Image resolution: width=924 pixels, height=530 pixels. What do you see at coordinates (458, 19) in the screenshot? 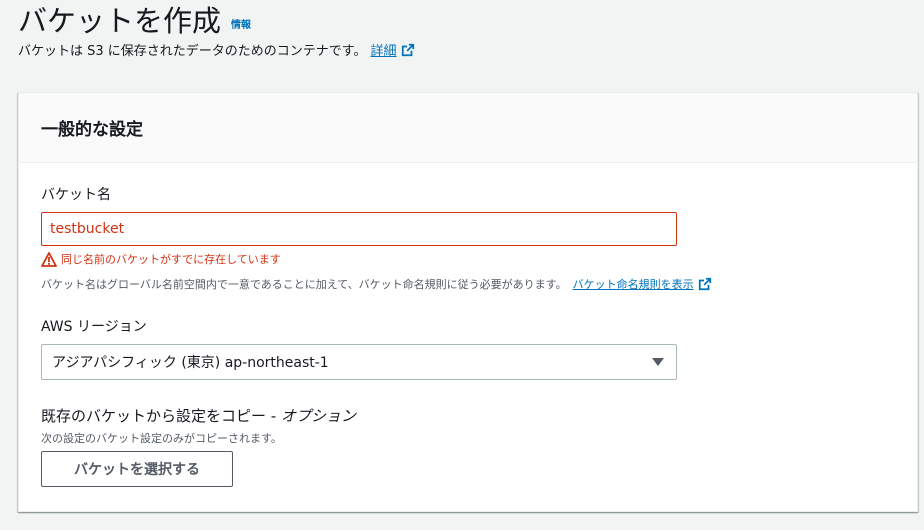
I see `title-row: バケットを作成 情報` at bounding box center [458, 19].